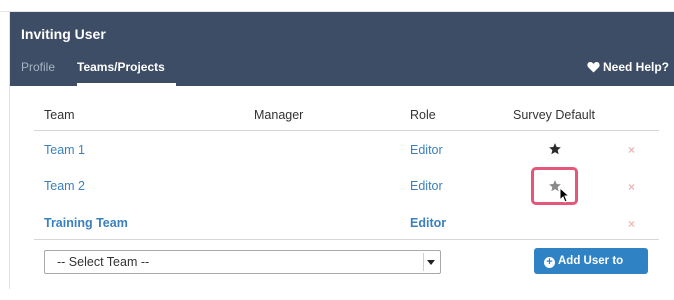 The width and height of the screenshot is (674, 300). Describe the element at coordinates (555, 149) in the screenshot. I see `filled-star-icon` at that location.